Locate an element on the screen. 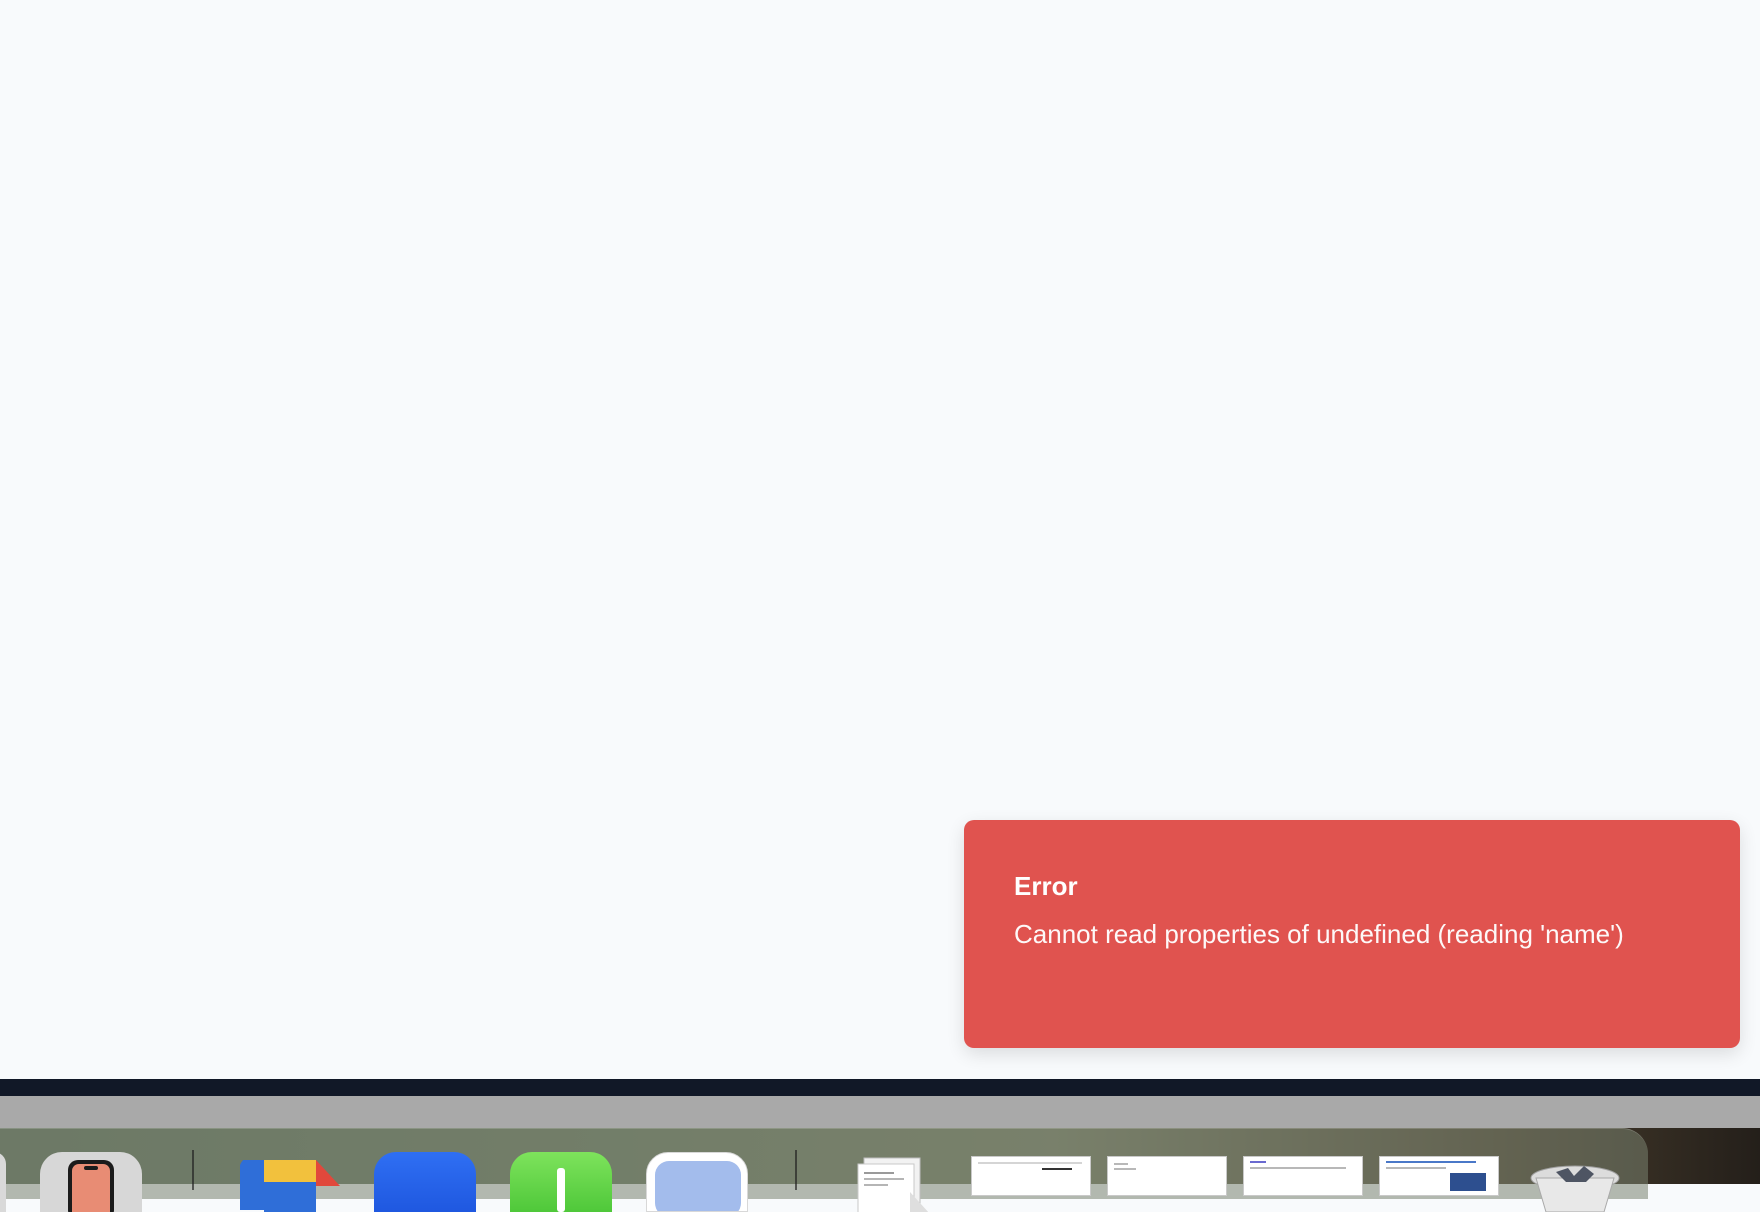 This screenshot has height=1212, width=1760. numbers-app-icon is located at coordinates (561, 1182).